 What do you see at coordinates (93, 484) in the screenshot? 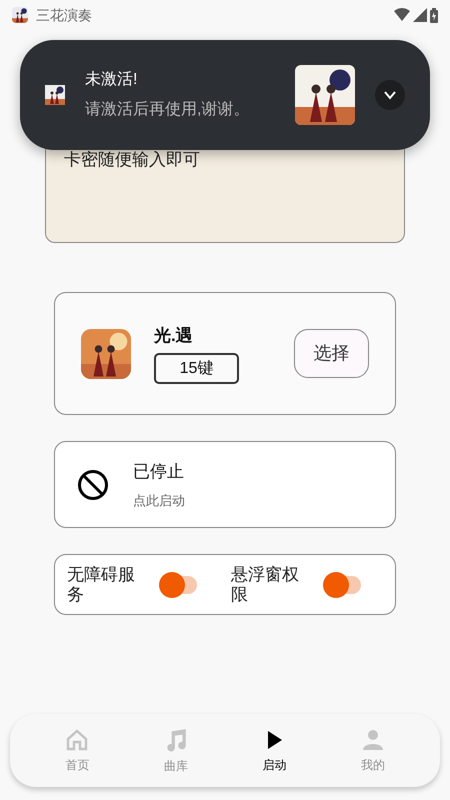
I see `prohibited-icon` at bounding box center [93, 484].